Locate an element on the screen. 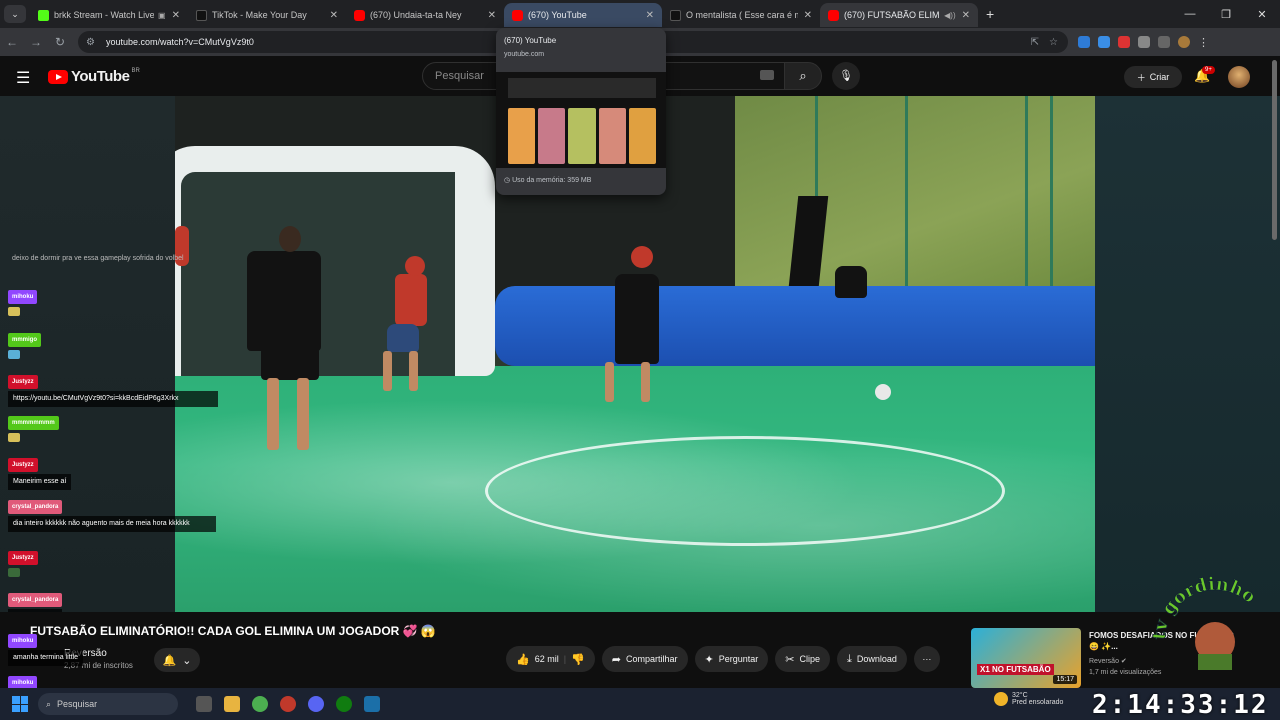 The width and height of the screenshot is (1280, 720). keyboard-icon is located at coordinates (767, 75).